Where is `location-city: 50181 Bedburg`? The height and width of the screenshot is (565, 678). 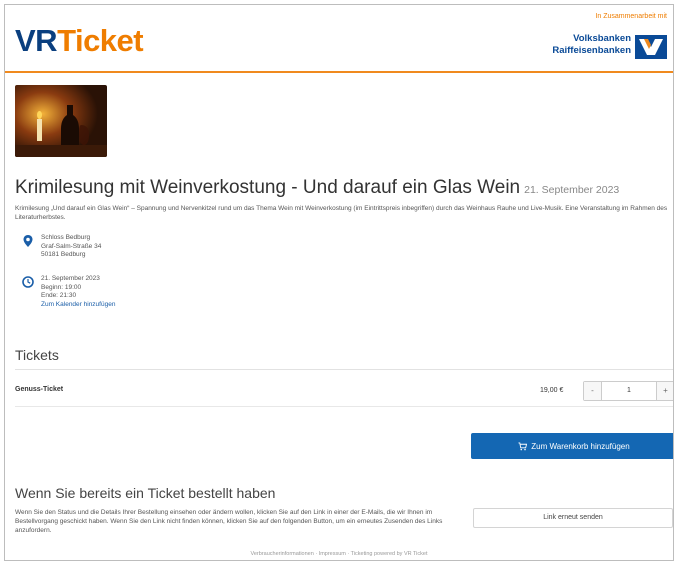
location-city: 50181 Bedburg is located at coordinates (63, 254).